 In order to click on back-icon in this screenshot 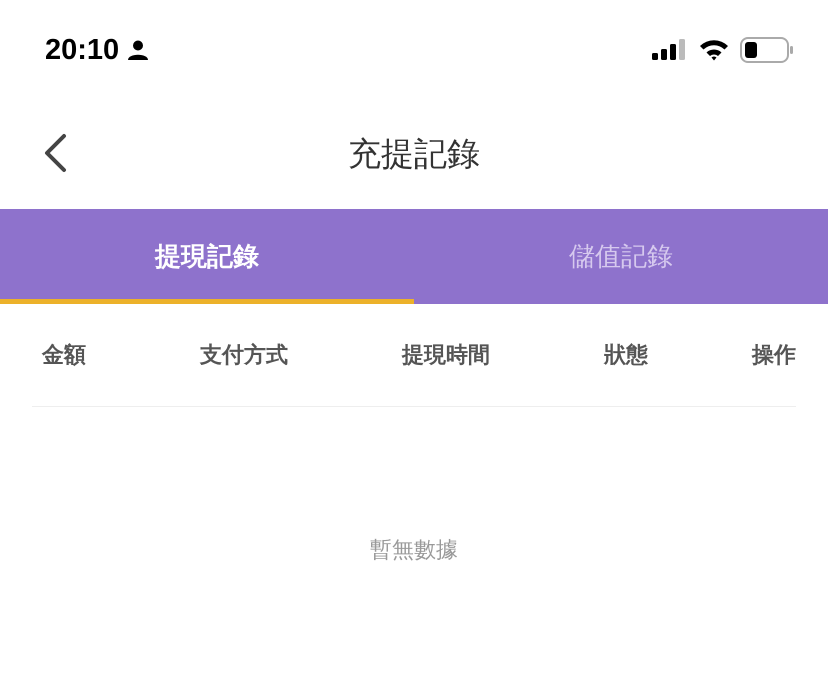, I will do `click(55, 153)`.